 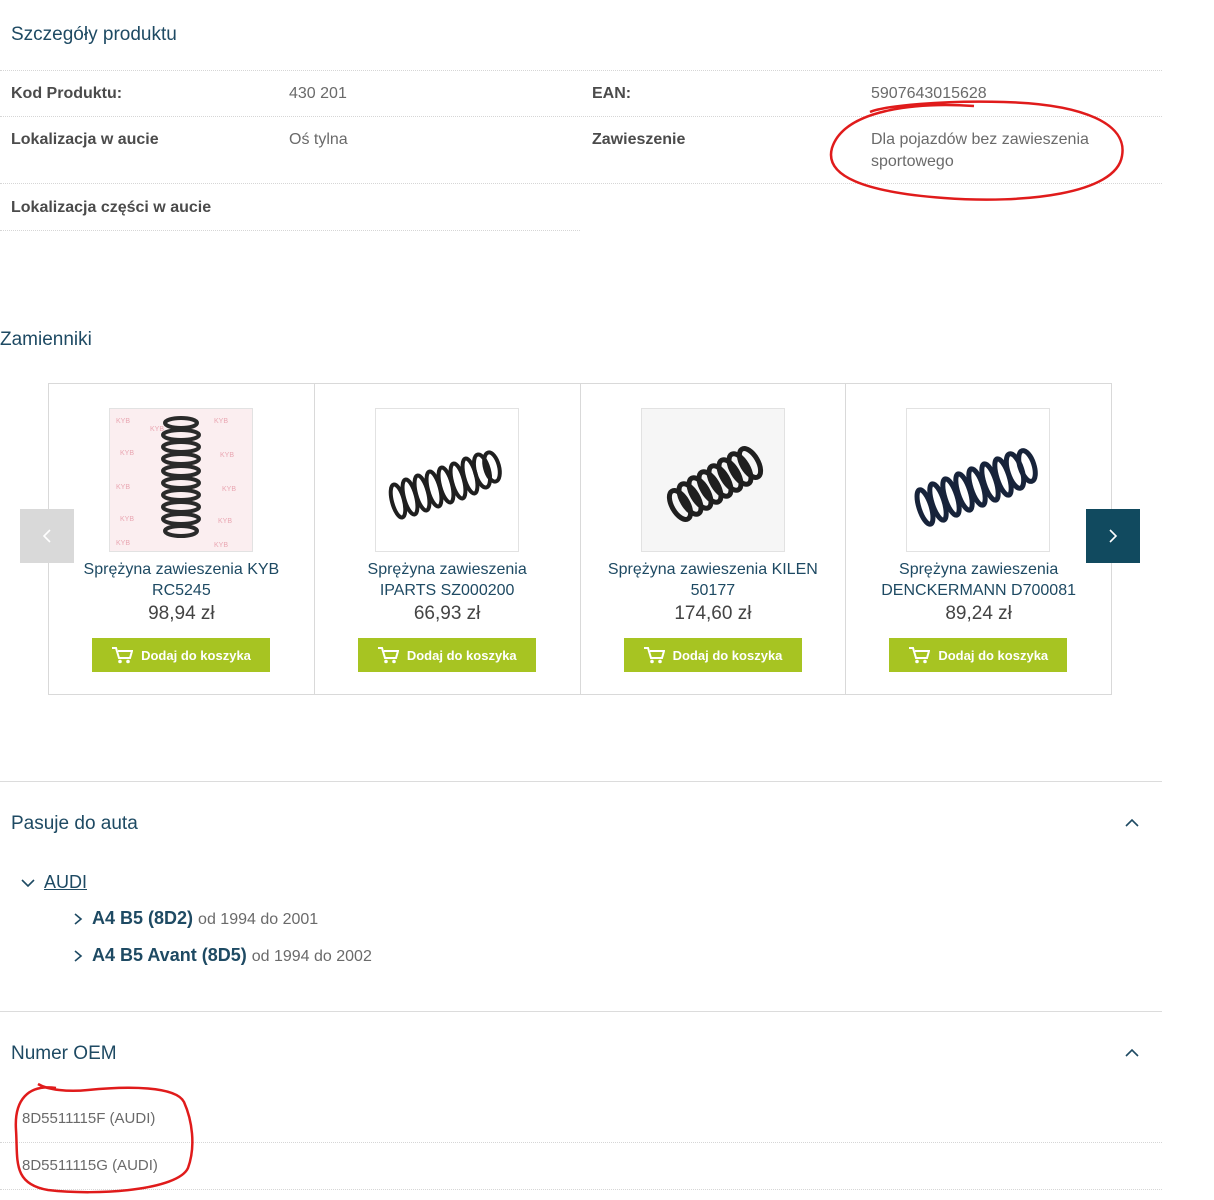 What do you see at coordinates (94, 34) in the screenshot?
I see `details-title: Szczegóły produktu` at bounding box center [94, 34].